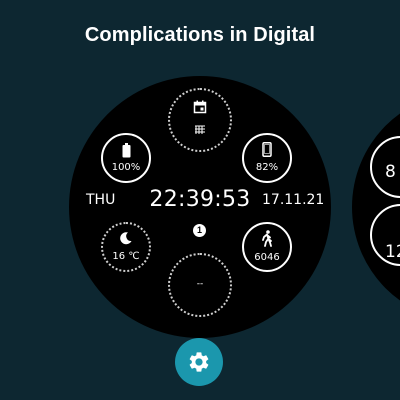 The height and width of the screenshot is (400, 400). I want to click on complication-steps: 6046, so click(267, 247).